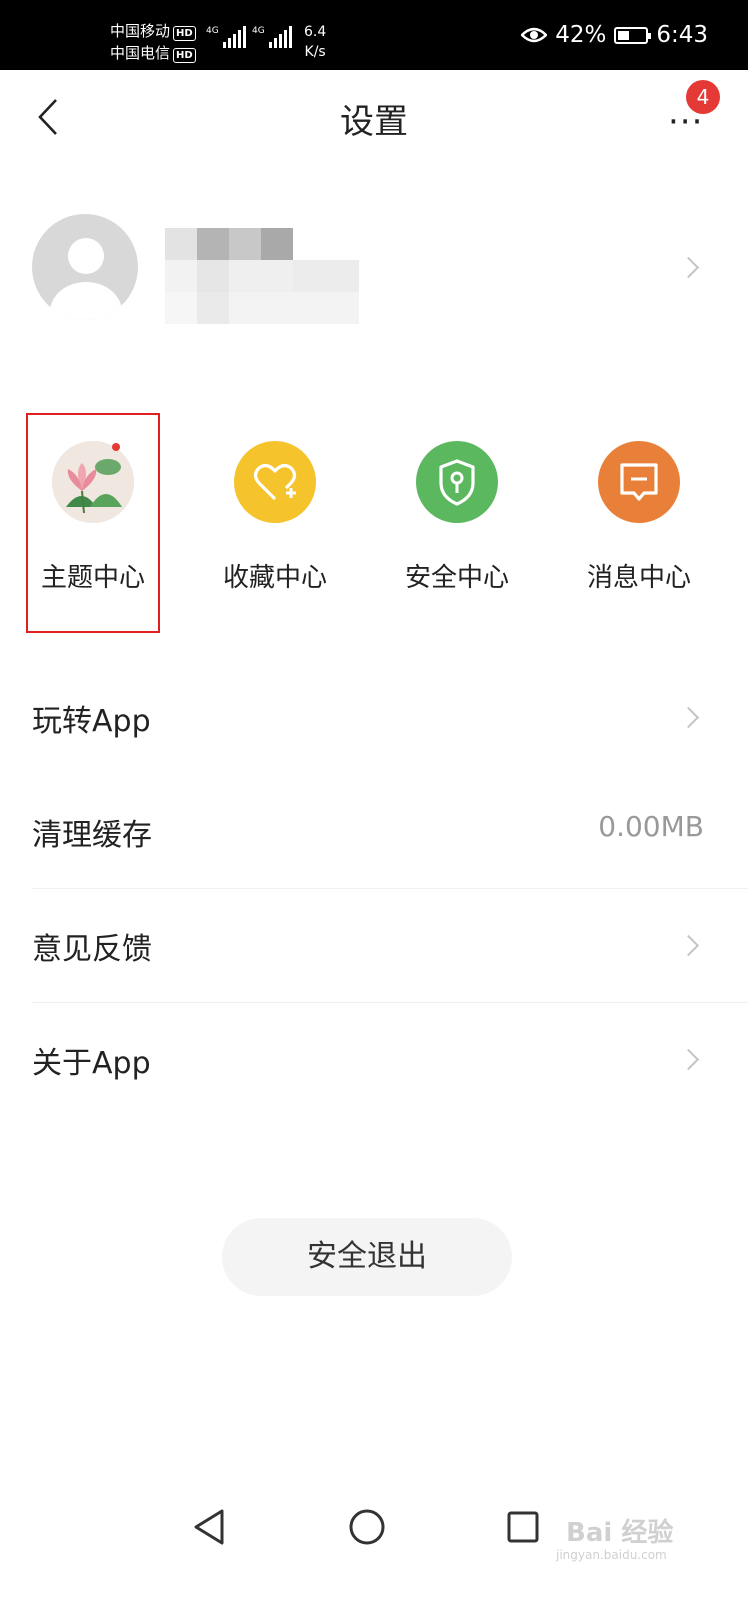 This screenshot has width=748, height=1600. Describe the element at coordinates (275, 525) in the screenshot. I see `favorites-center-button: 收藏中心` at that location.